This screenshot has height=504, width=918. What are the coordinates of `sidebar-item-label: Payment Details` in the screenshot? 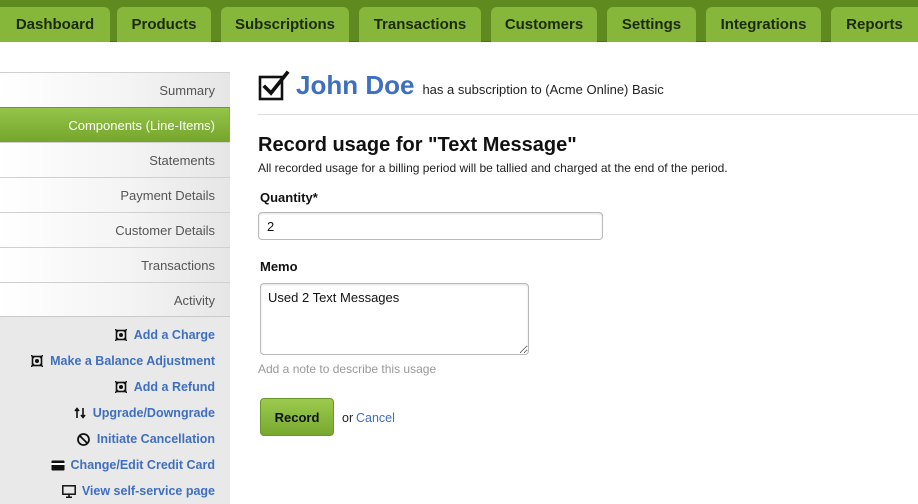 It's located at (167, 195).